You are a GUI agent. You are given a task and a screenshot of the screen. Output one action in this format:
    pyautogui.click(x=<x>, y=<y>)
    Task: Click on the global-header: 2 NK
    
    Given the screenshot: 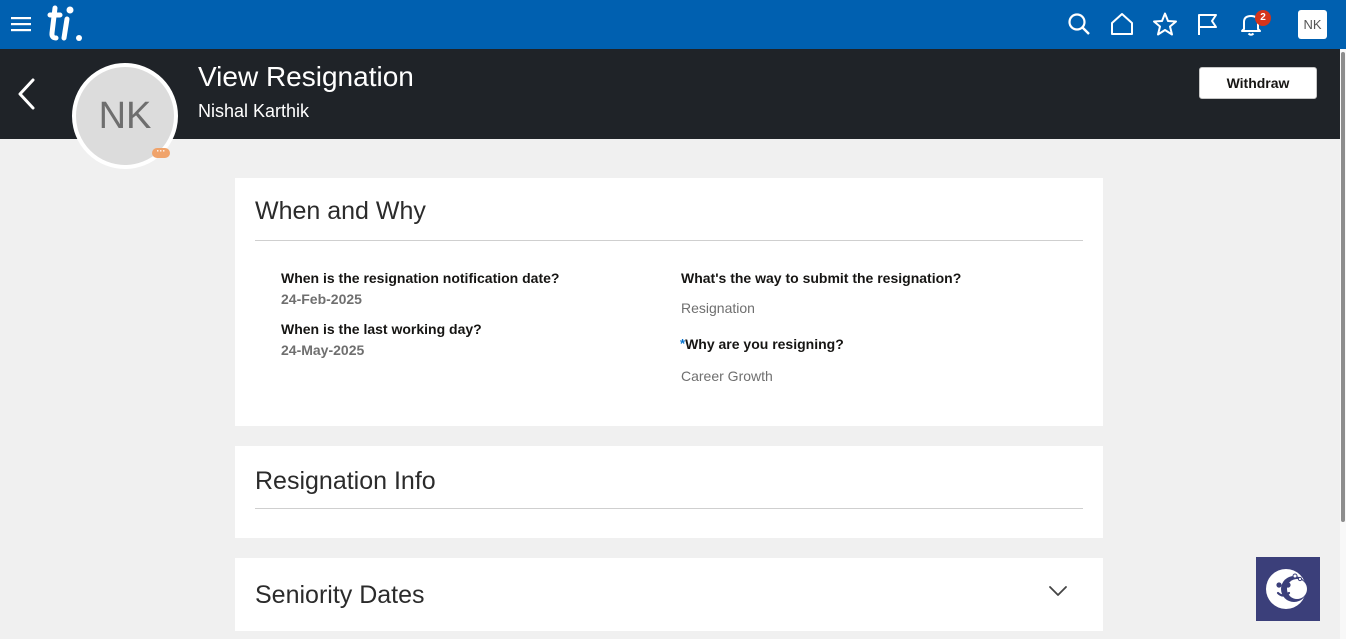 What is the action you would take?
    pyautogui.click(x=673, y=24)
    